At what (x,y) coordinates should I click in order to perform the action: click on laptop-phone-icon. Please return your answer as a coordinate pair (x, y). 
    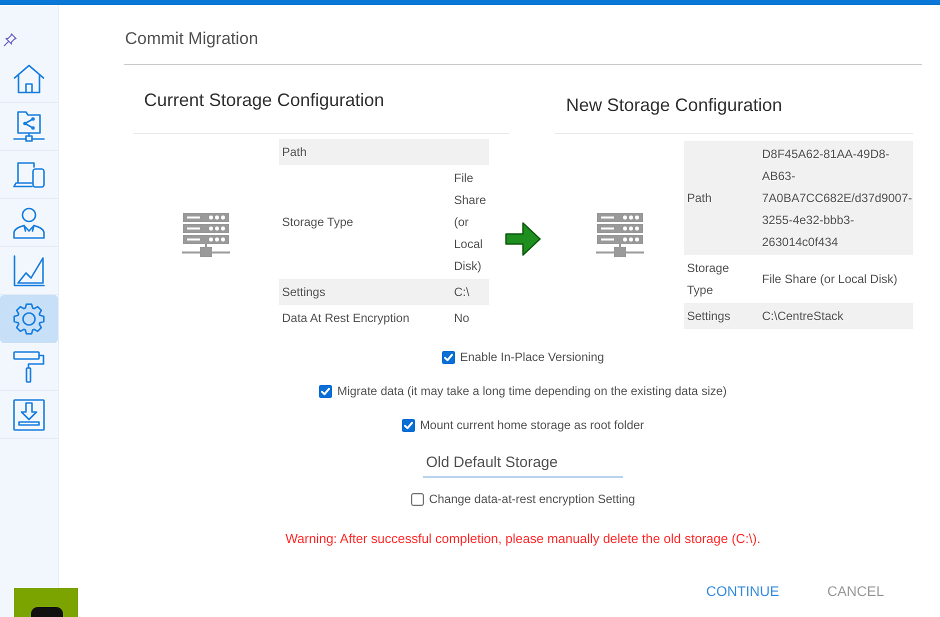
    Looking at the image, I should click on (29, 175).